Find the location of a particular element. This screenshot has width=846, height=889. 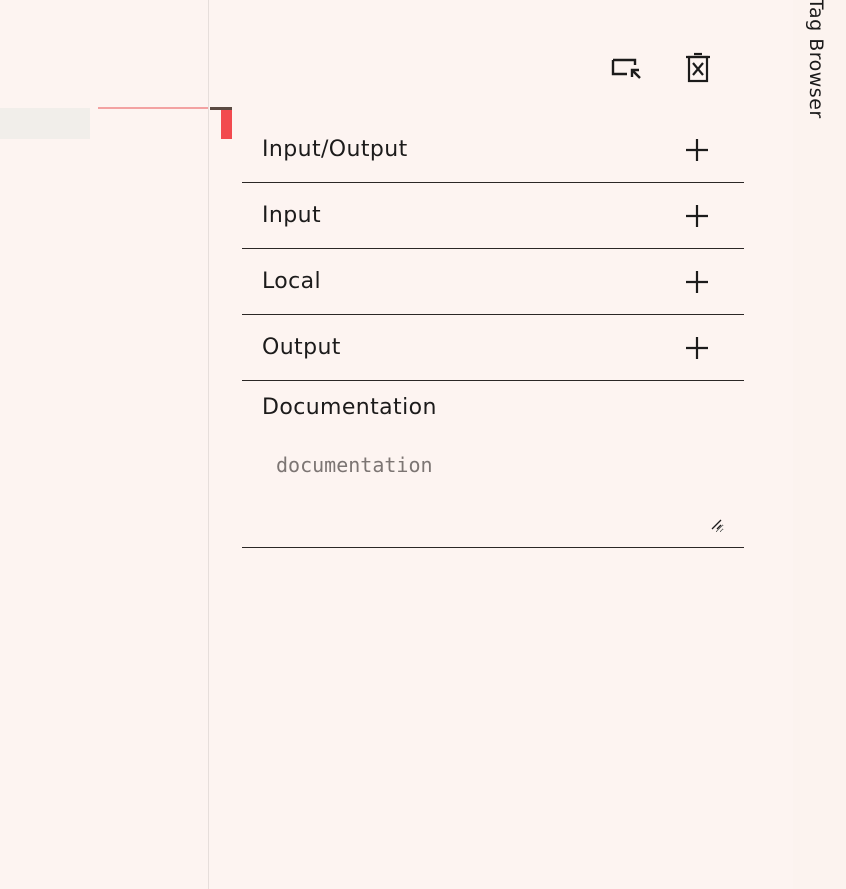

resize-grip-icon is located at coordinates (716, 524).